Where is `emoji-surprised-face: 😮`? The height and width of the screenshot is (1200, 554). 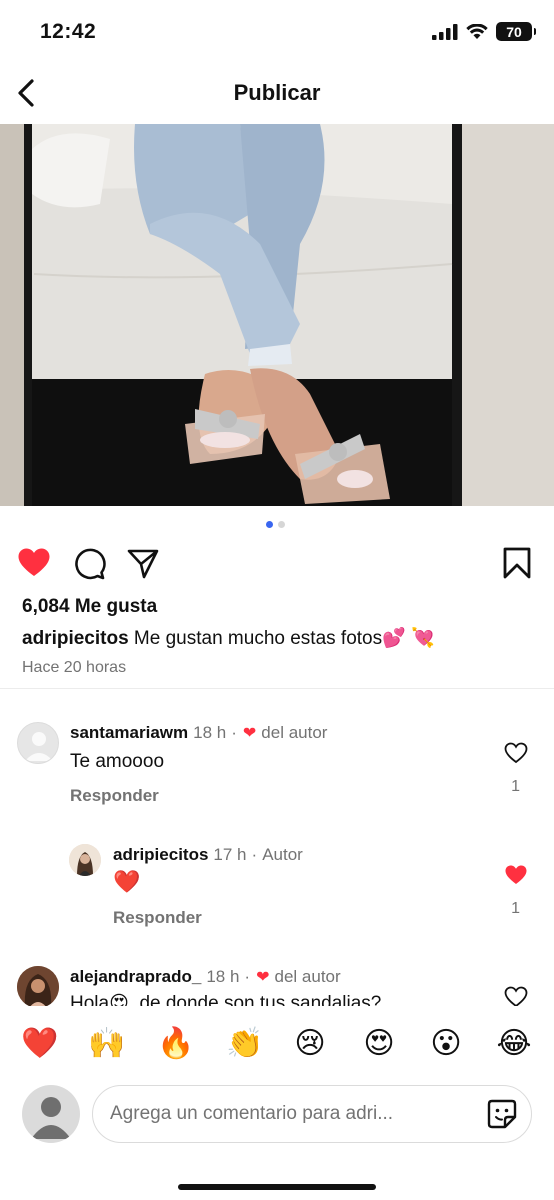 emoji-surprised-face: 😮 is located at coordinates (446, 1044).